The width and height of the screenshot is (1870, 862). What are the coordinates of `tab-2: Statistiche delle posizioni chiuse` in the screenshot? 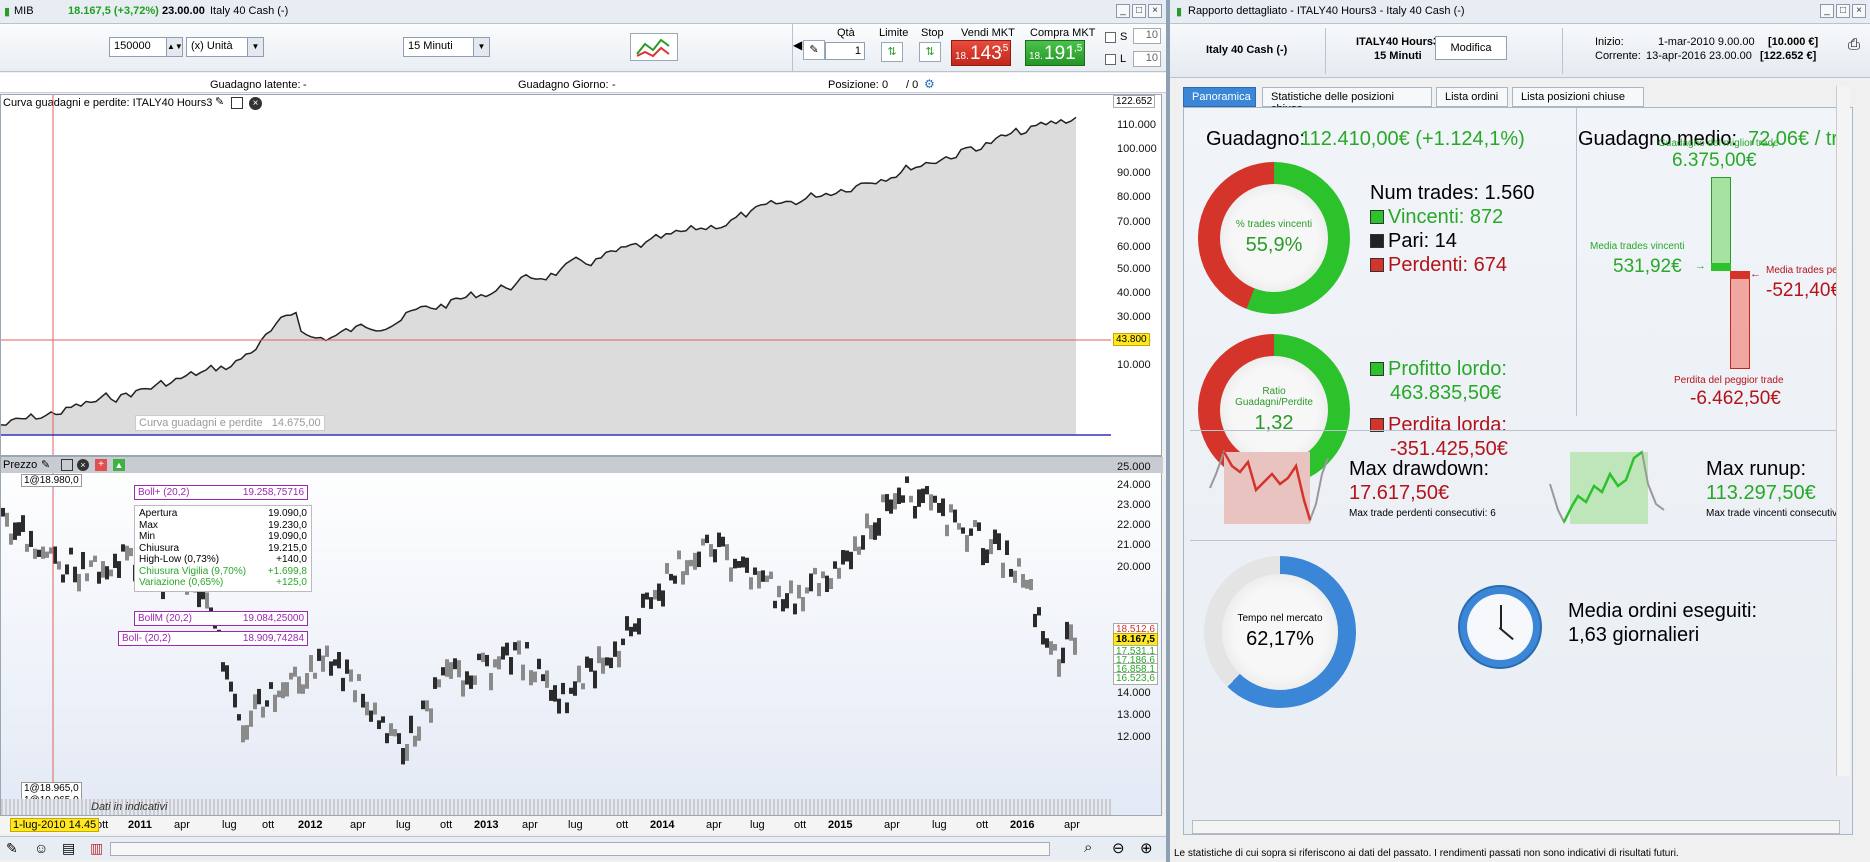 It's located at (1347, 101).